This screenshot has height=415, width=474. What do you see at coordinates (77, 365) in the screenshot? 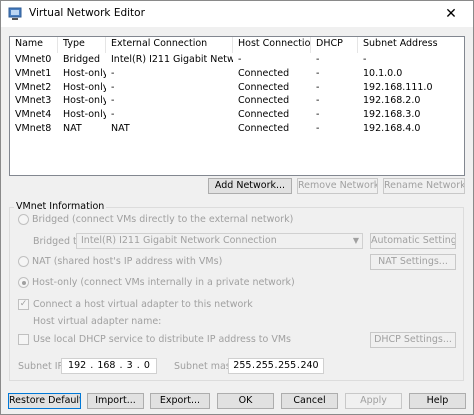
I see `ip-octet: 192` at bounding box center [77, 365].